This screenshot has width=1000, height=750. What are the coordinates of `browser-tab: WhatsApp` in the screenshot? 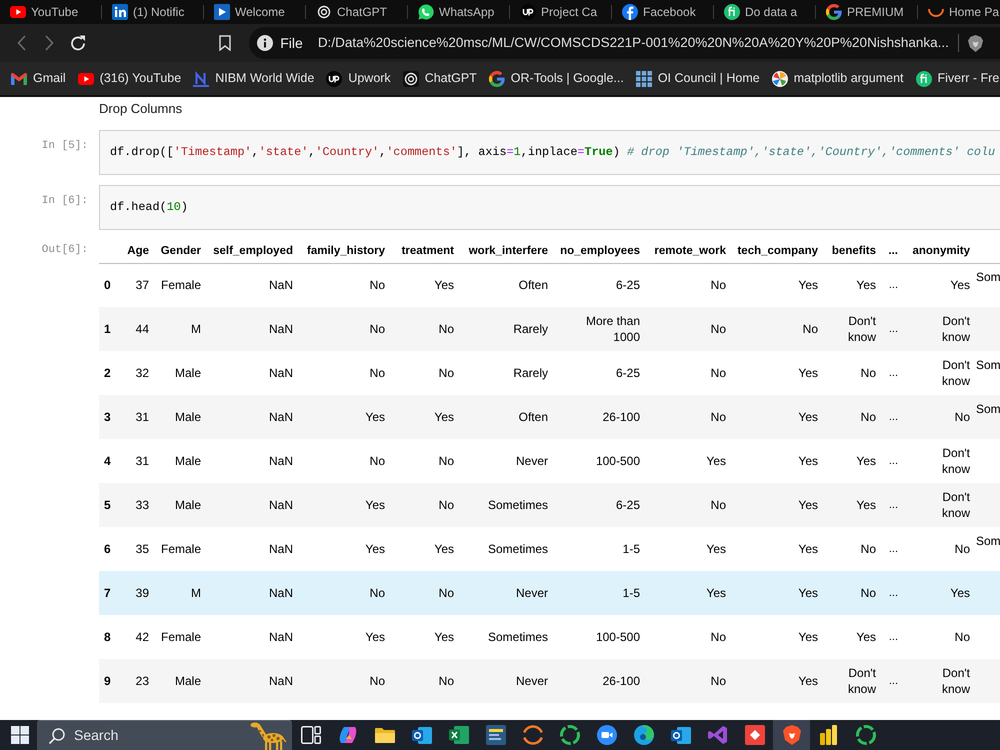 It's located at (458, 12).